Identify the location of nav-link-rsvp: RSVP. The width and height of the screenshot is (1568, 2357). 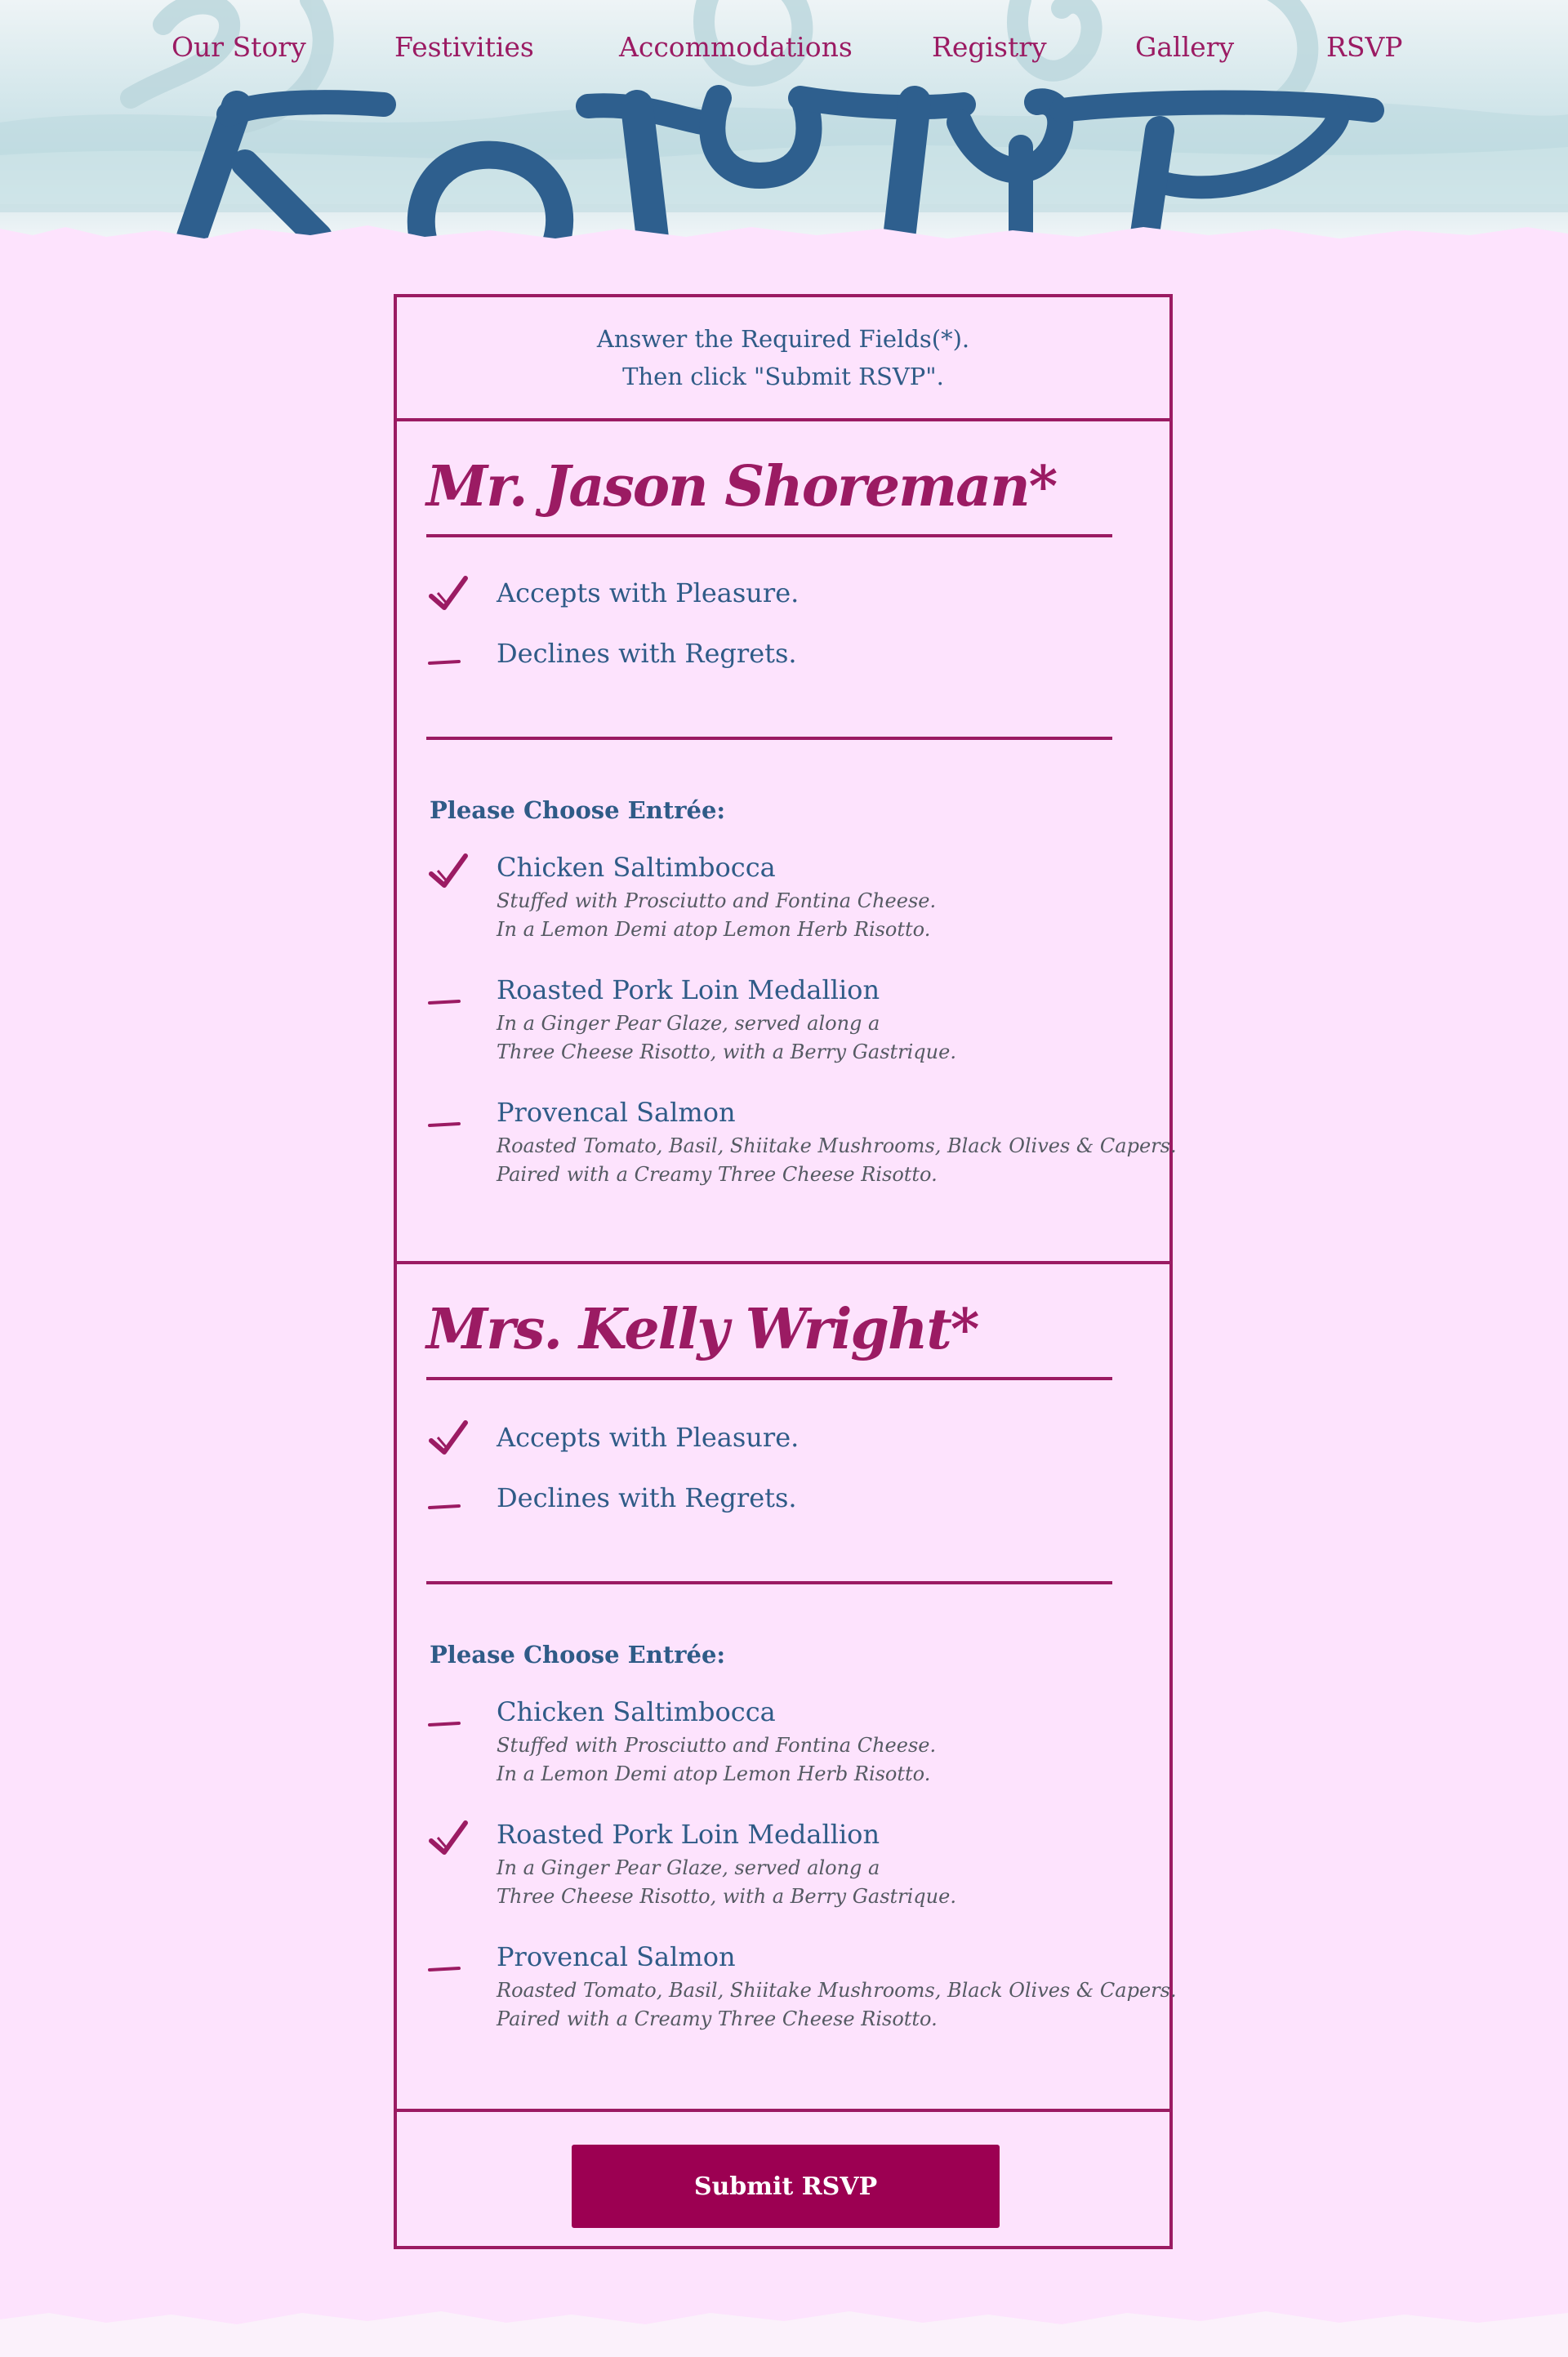
(1364, 47).